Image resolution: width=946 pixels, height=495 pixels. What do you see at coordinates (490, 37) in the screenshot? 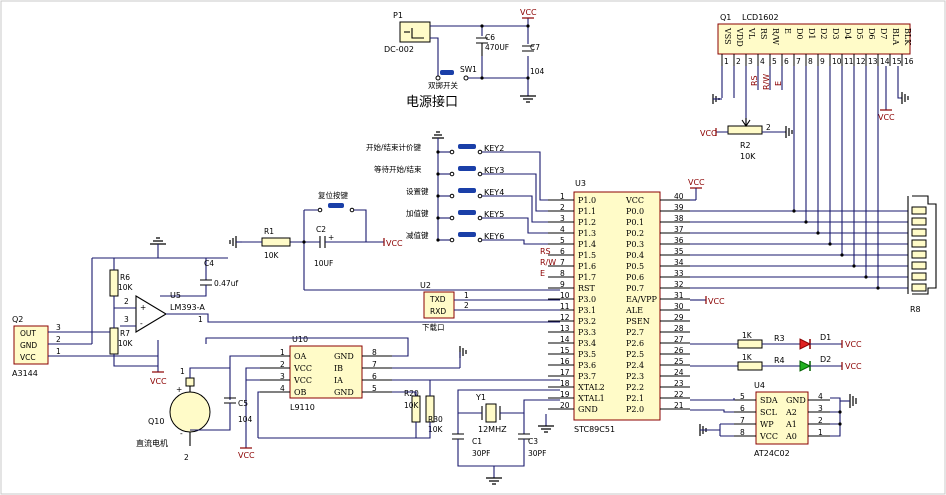
I see `c6-ref: C6` at bounding box center [490, 37].